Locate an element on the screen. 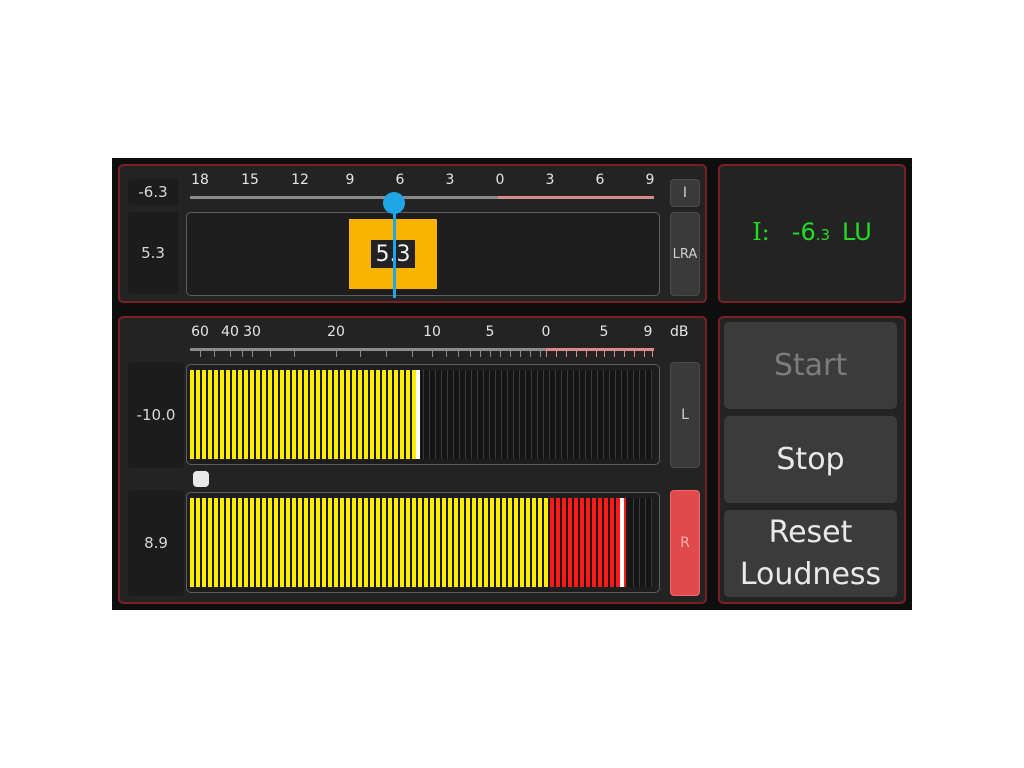  level-scale-label: 40 is located at coordinates (230, 332).